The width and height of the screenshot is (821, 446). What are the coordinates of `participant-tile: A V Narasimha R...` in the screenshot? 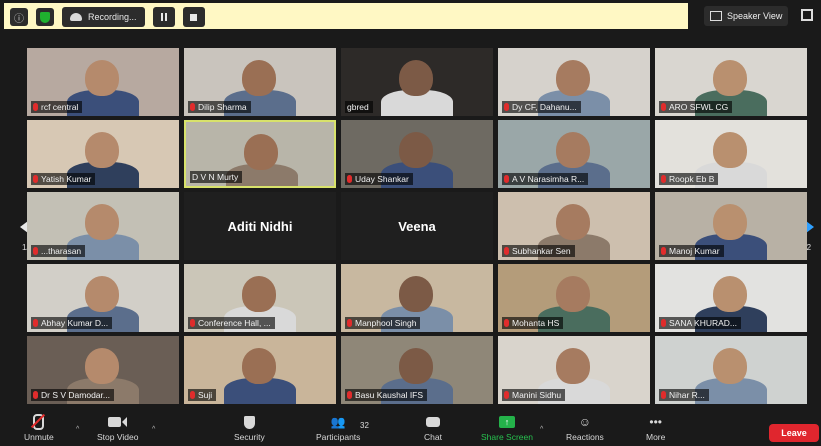 It's located at (574, 154).